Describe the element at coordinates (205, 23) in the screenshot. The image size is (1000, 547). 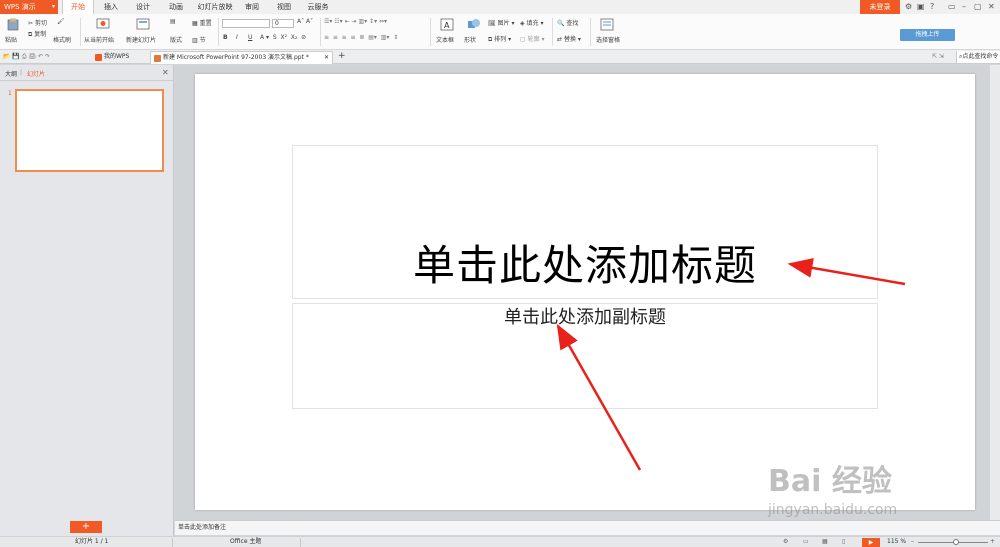
I see `reset-label: 重置` at that location.